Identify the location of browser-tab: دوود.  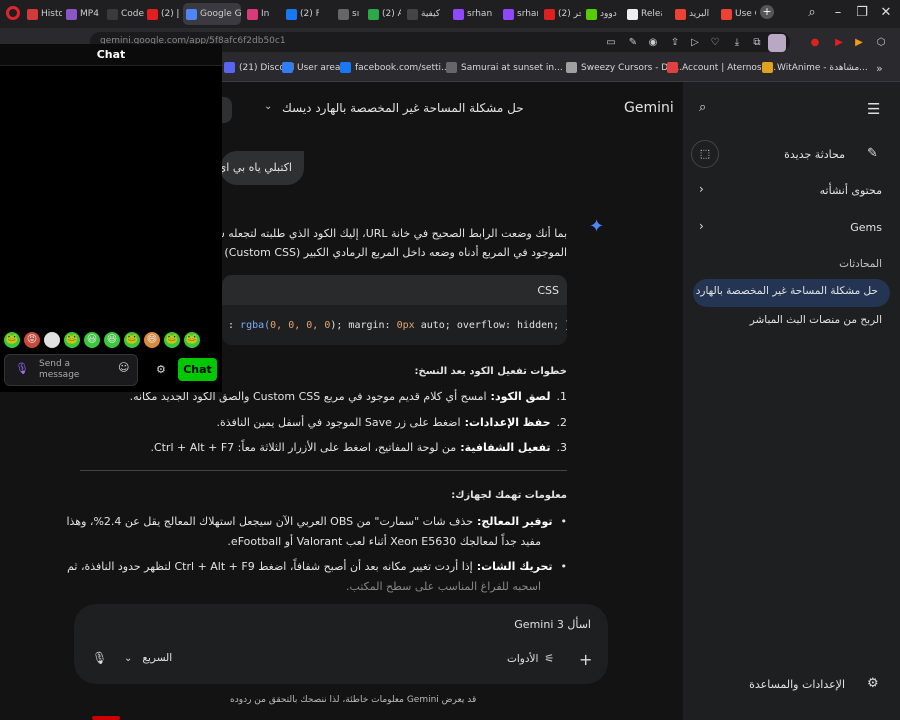
(603, 14).